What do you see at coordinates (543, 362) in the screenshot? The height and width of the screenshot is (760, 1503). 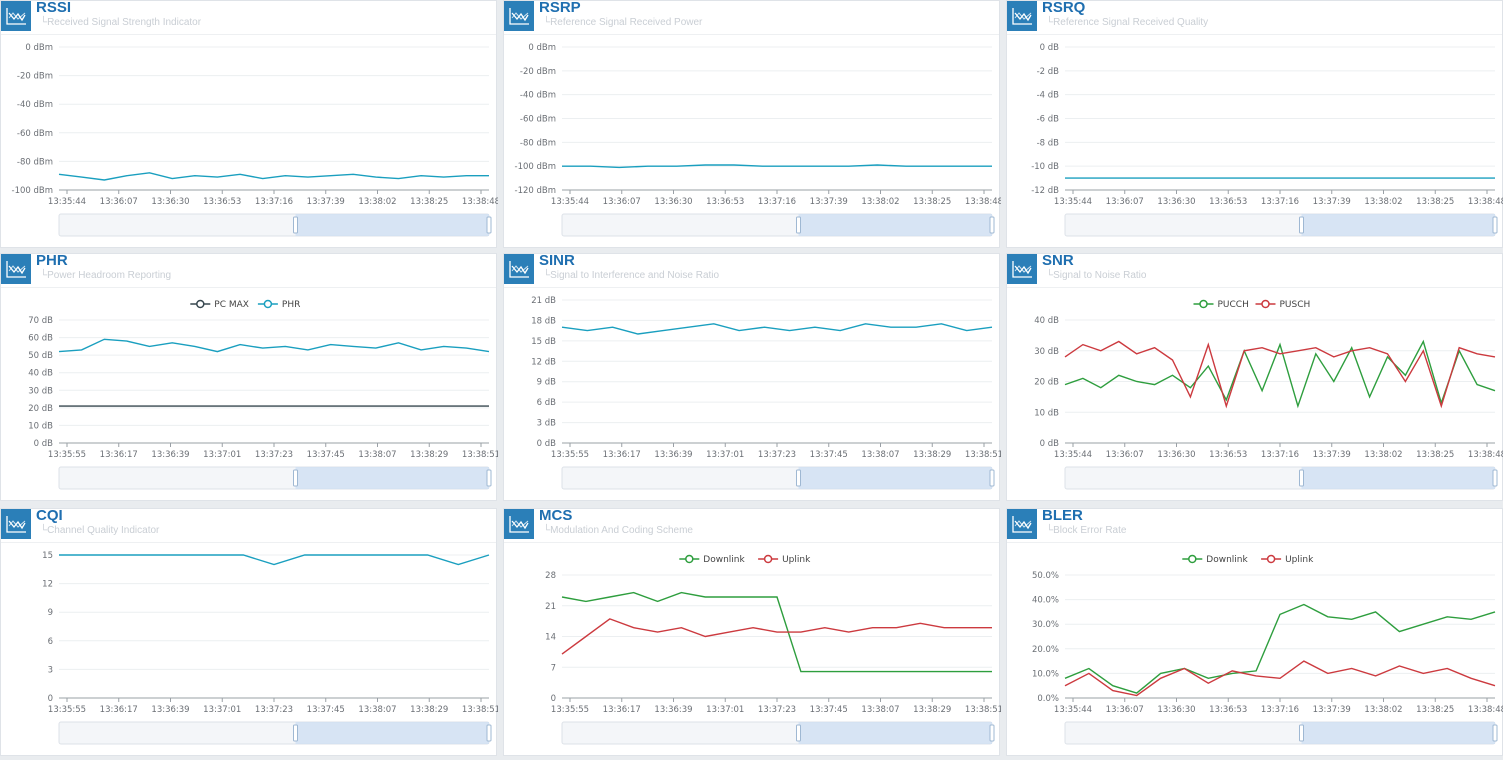 I see `y-tick-label: 12 dB` at bounding box center [543, 362].